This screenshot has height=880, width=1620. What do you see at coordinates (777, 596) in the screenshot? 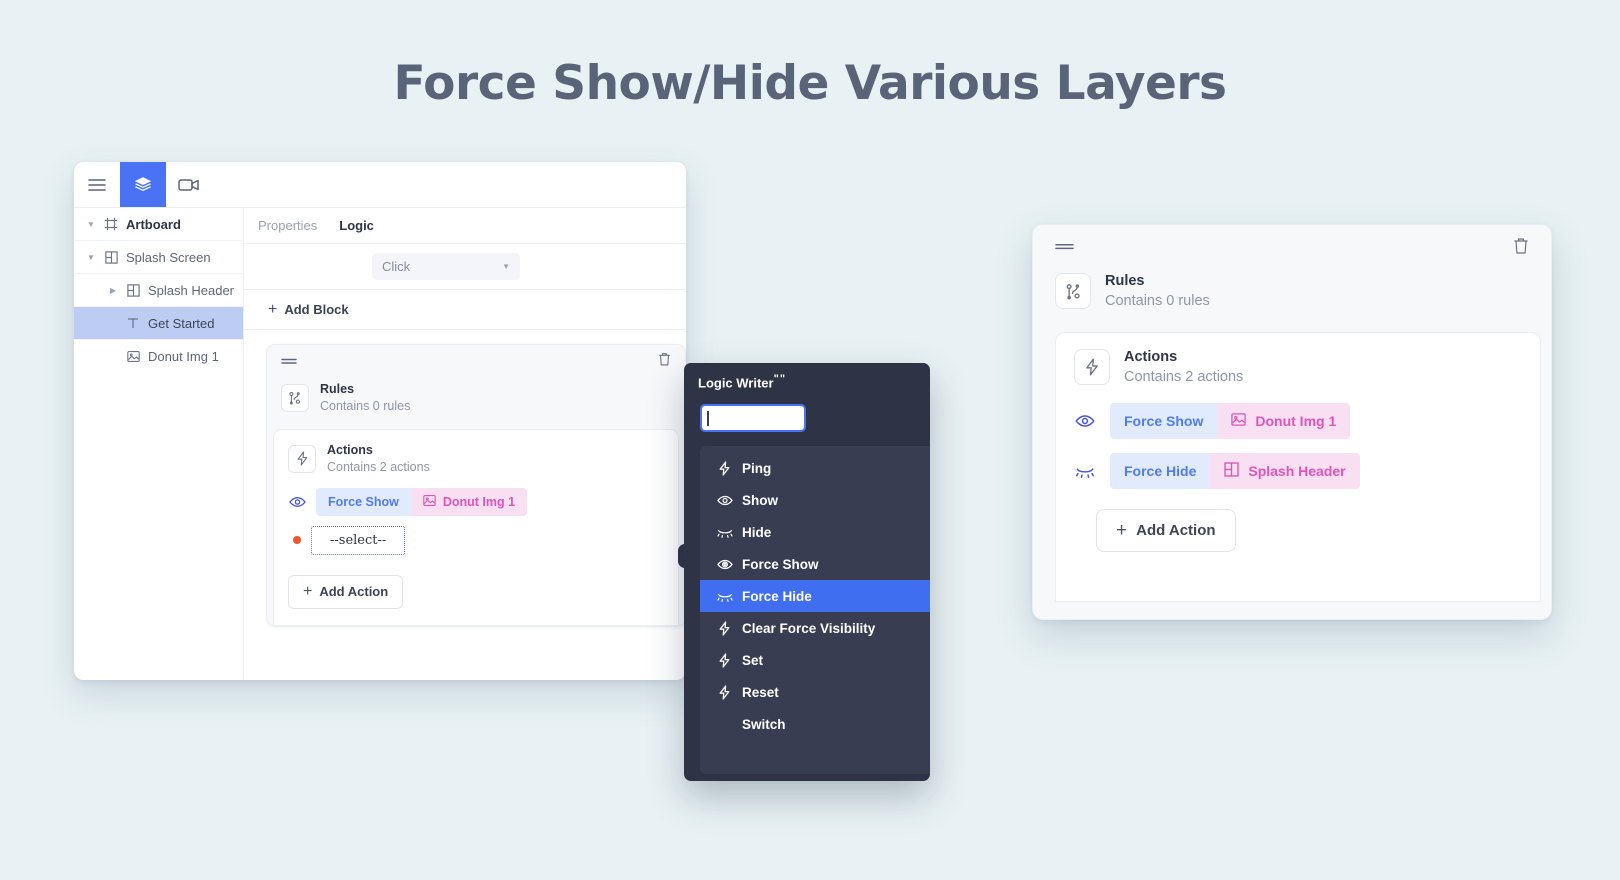
I see `option-label: Force Hide` at bounding box center [777, 596].